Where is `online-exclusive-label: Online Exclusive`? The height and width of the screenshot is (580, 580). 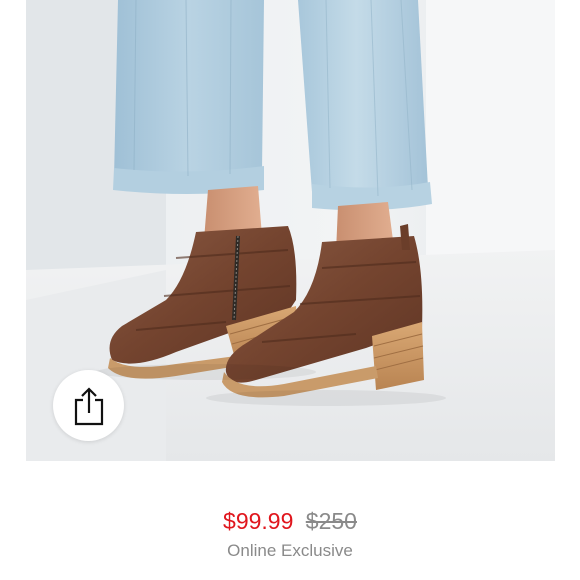
online-exclusive-label: Online Exclusive is located at coordinates (290, 550).